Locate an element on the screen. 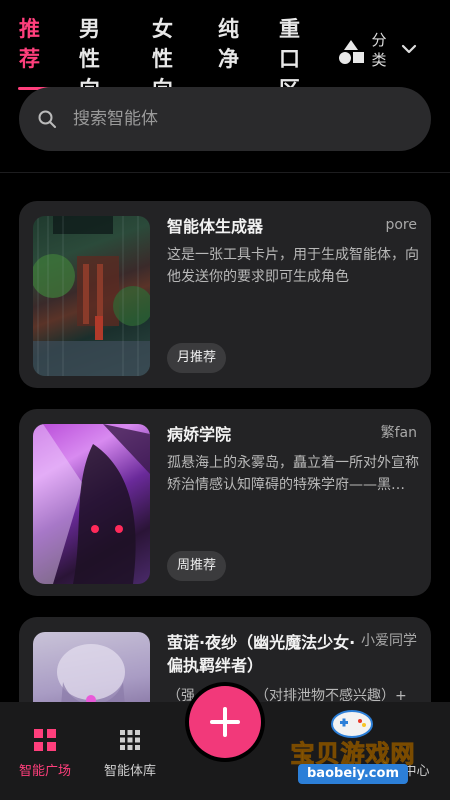 The height and width of the screenshot is (800, 450). create-button is located at coordinates (225, 722).